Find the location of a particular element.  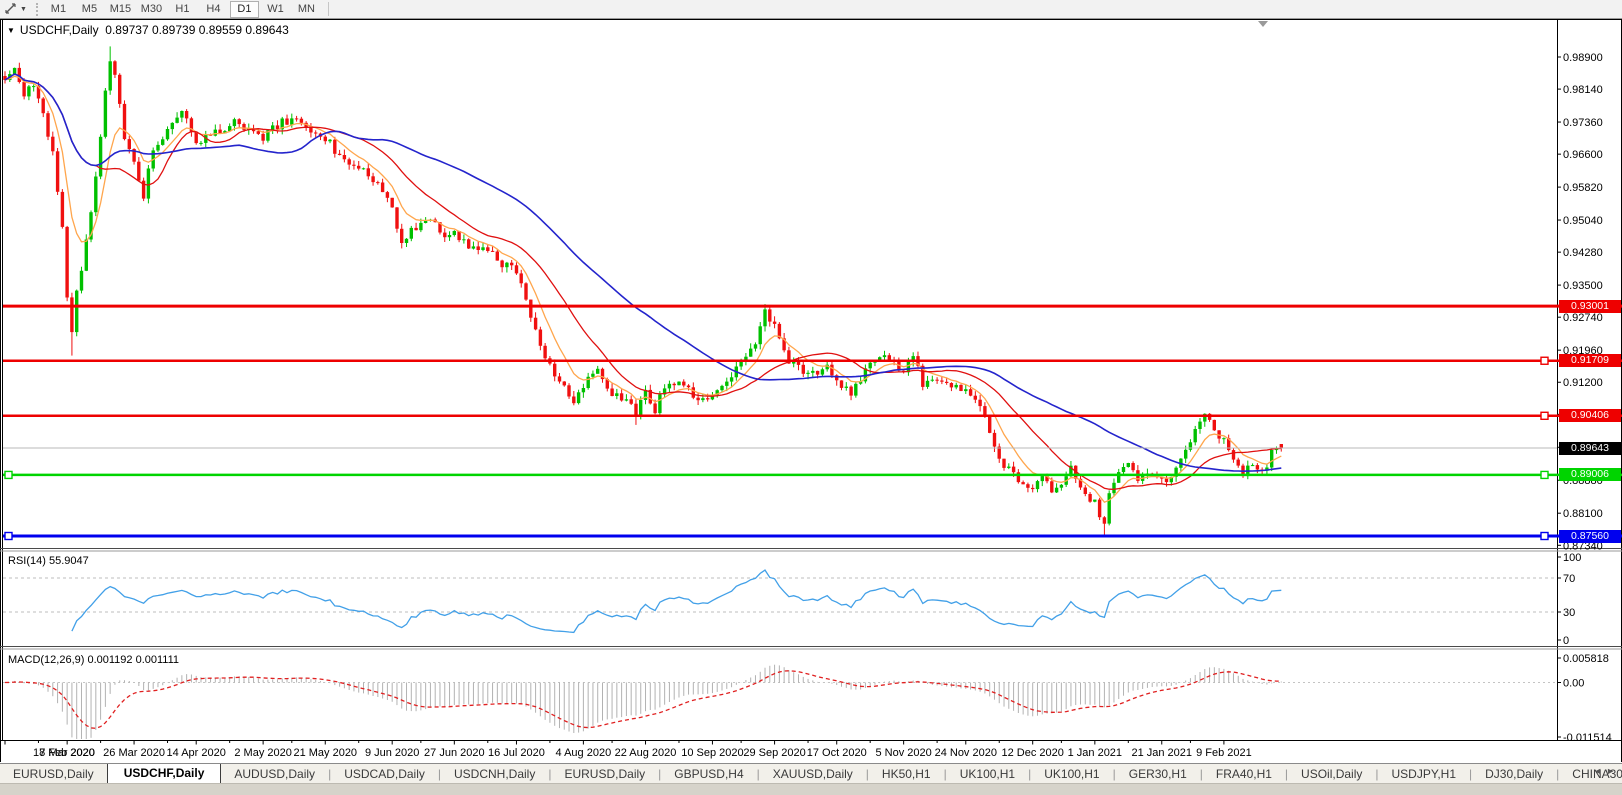

timeframe-button-m15: M15 is located at coordinates (120, 9).